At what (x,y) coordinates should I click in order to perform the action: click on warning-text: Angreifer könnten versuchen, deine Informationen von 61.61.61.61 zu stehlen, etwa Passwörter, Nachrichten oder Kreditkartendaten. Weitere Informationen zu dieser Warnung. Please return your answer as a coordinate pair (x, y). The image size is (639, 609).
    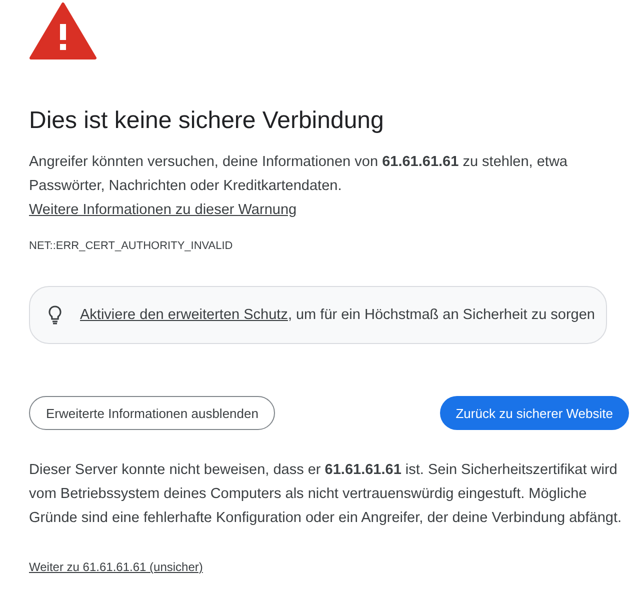
    Looking at the image, I should click on (298, 186).